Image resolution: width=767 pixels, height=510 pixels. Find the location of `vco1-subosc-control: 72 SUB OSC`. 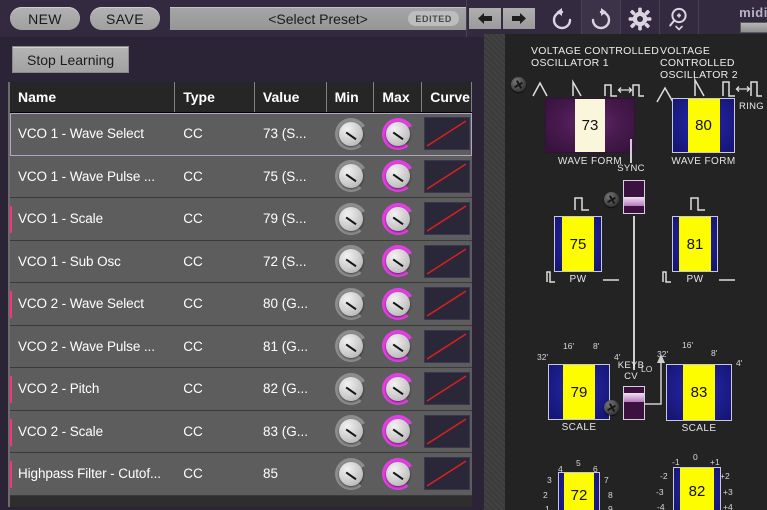

vco1-subosc-control: 72 SUB OSC is located at coordinates (579, 491).